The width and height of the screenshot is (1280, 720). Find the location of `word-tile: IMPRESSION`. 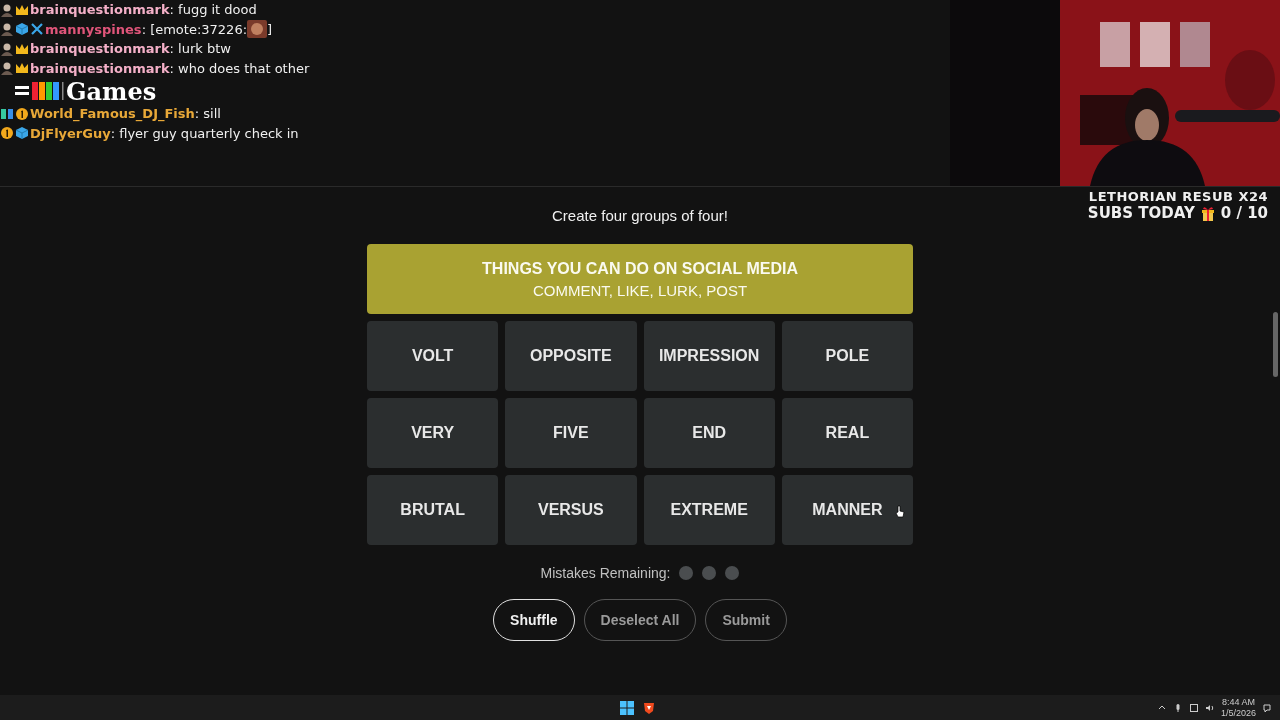

word-tile: IMPRESSION is located at coordinates (709, 356).